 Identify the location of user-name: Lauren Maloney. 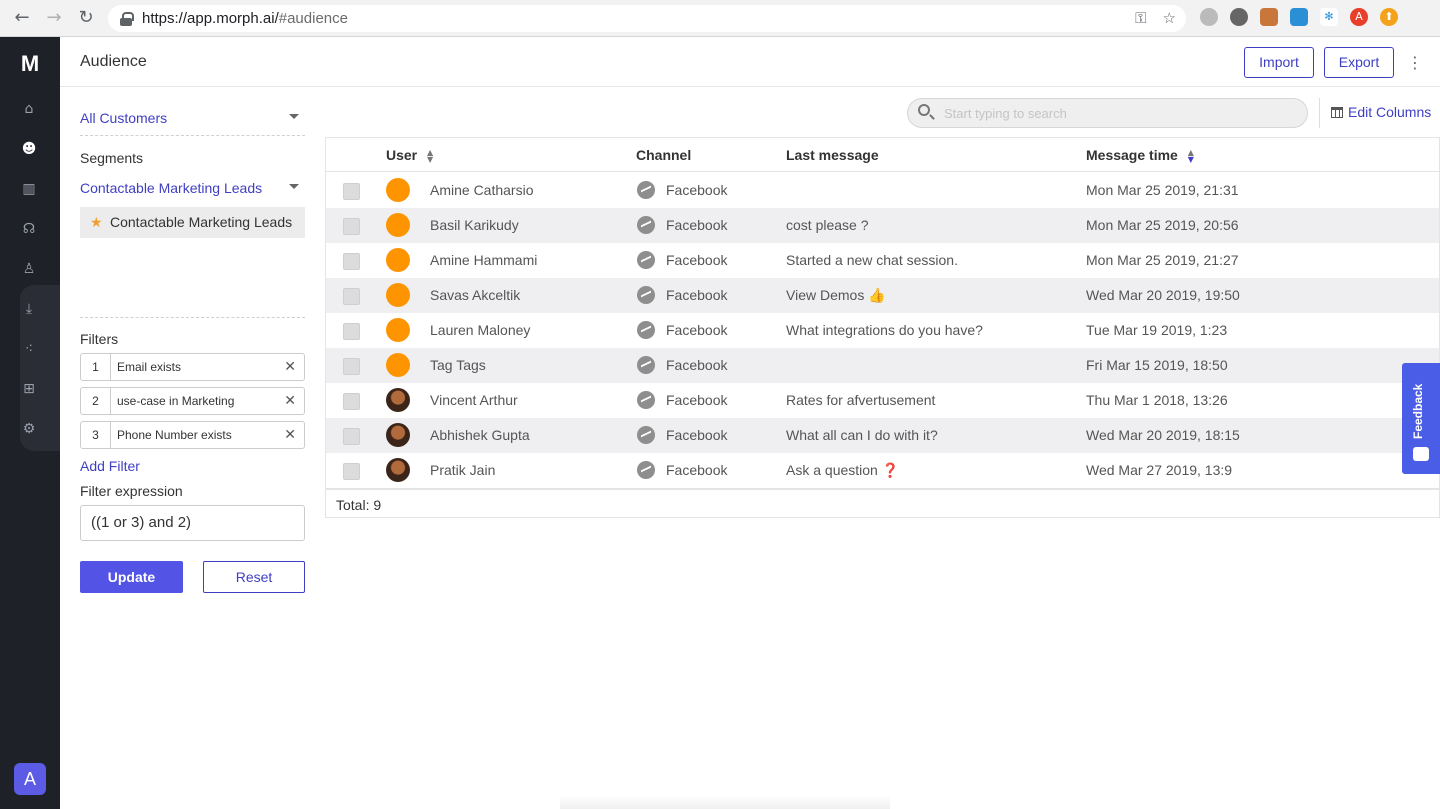
(480, 330).